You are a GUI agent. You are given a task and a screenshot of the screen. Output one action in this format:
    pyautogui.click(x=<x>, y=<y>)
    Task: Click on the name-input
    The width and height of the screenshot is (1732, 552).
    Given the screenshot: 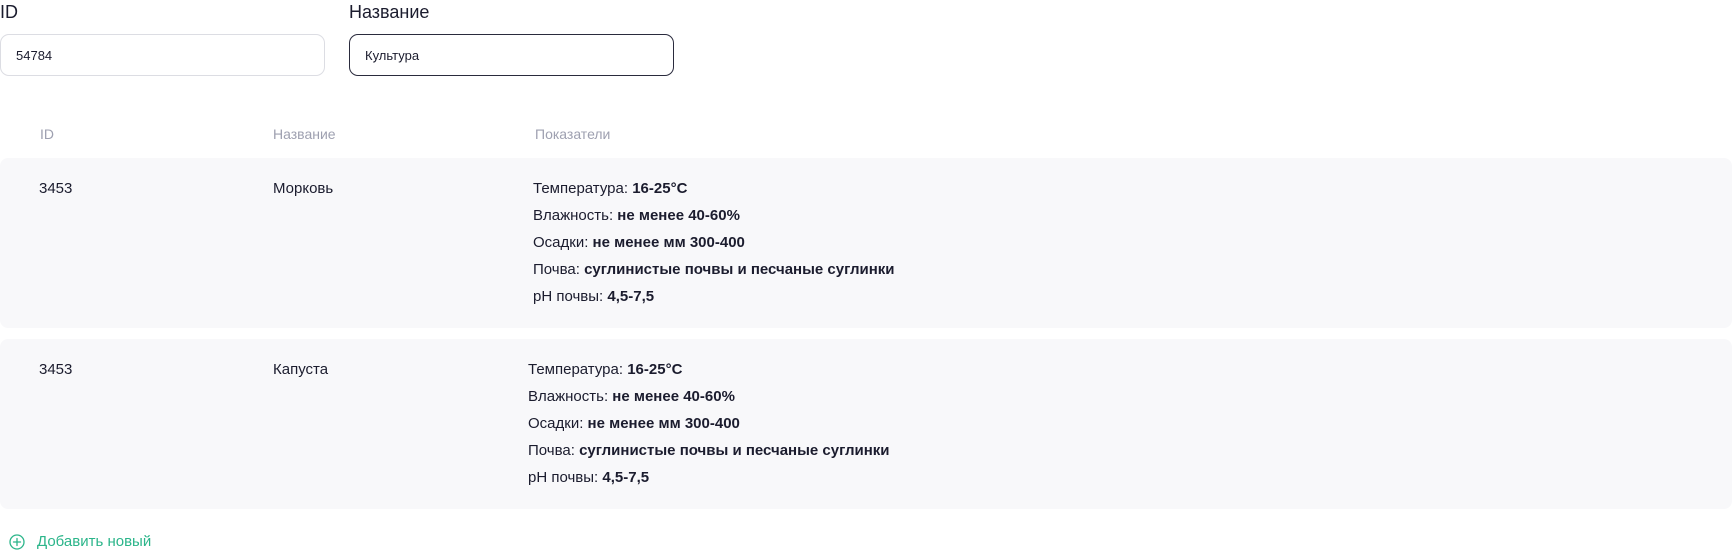 What is the action you would take?
    pyautogui.click(x=511, y=55)
    